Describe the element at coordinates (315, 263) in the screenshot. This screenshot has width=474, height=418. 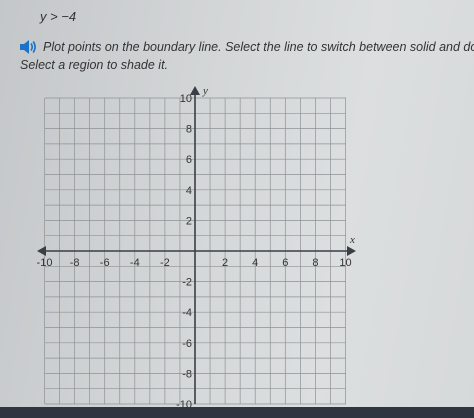
I see `x-tick-label: 8` at that location.